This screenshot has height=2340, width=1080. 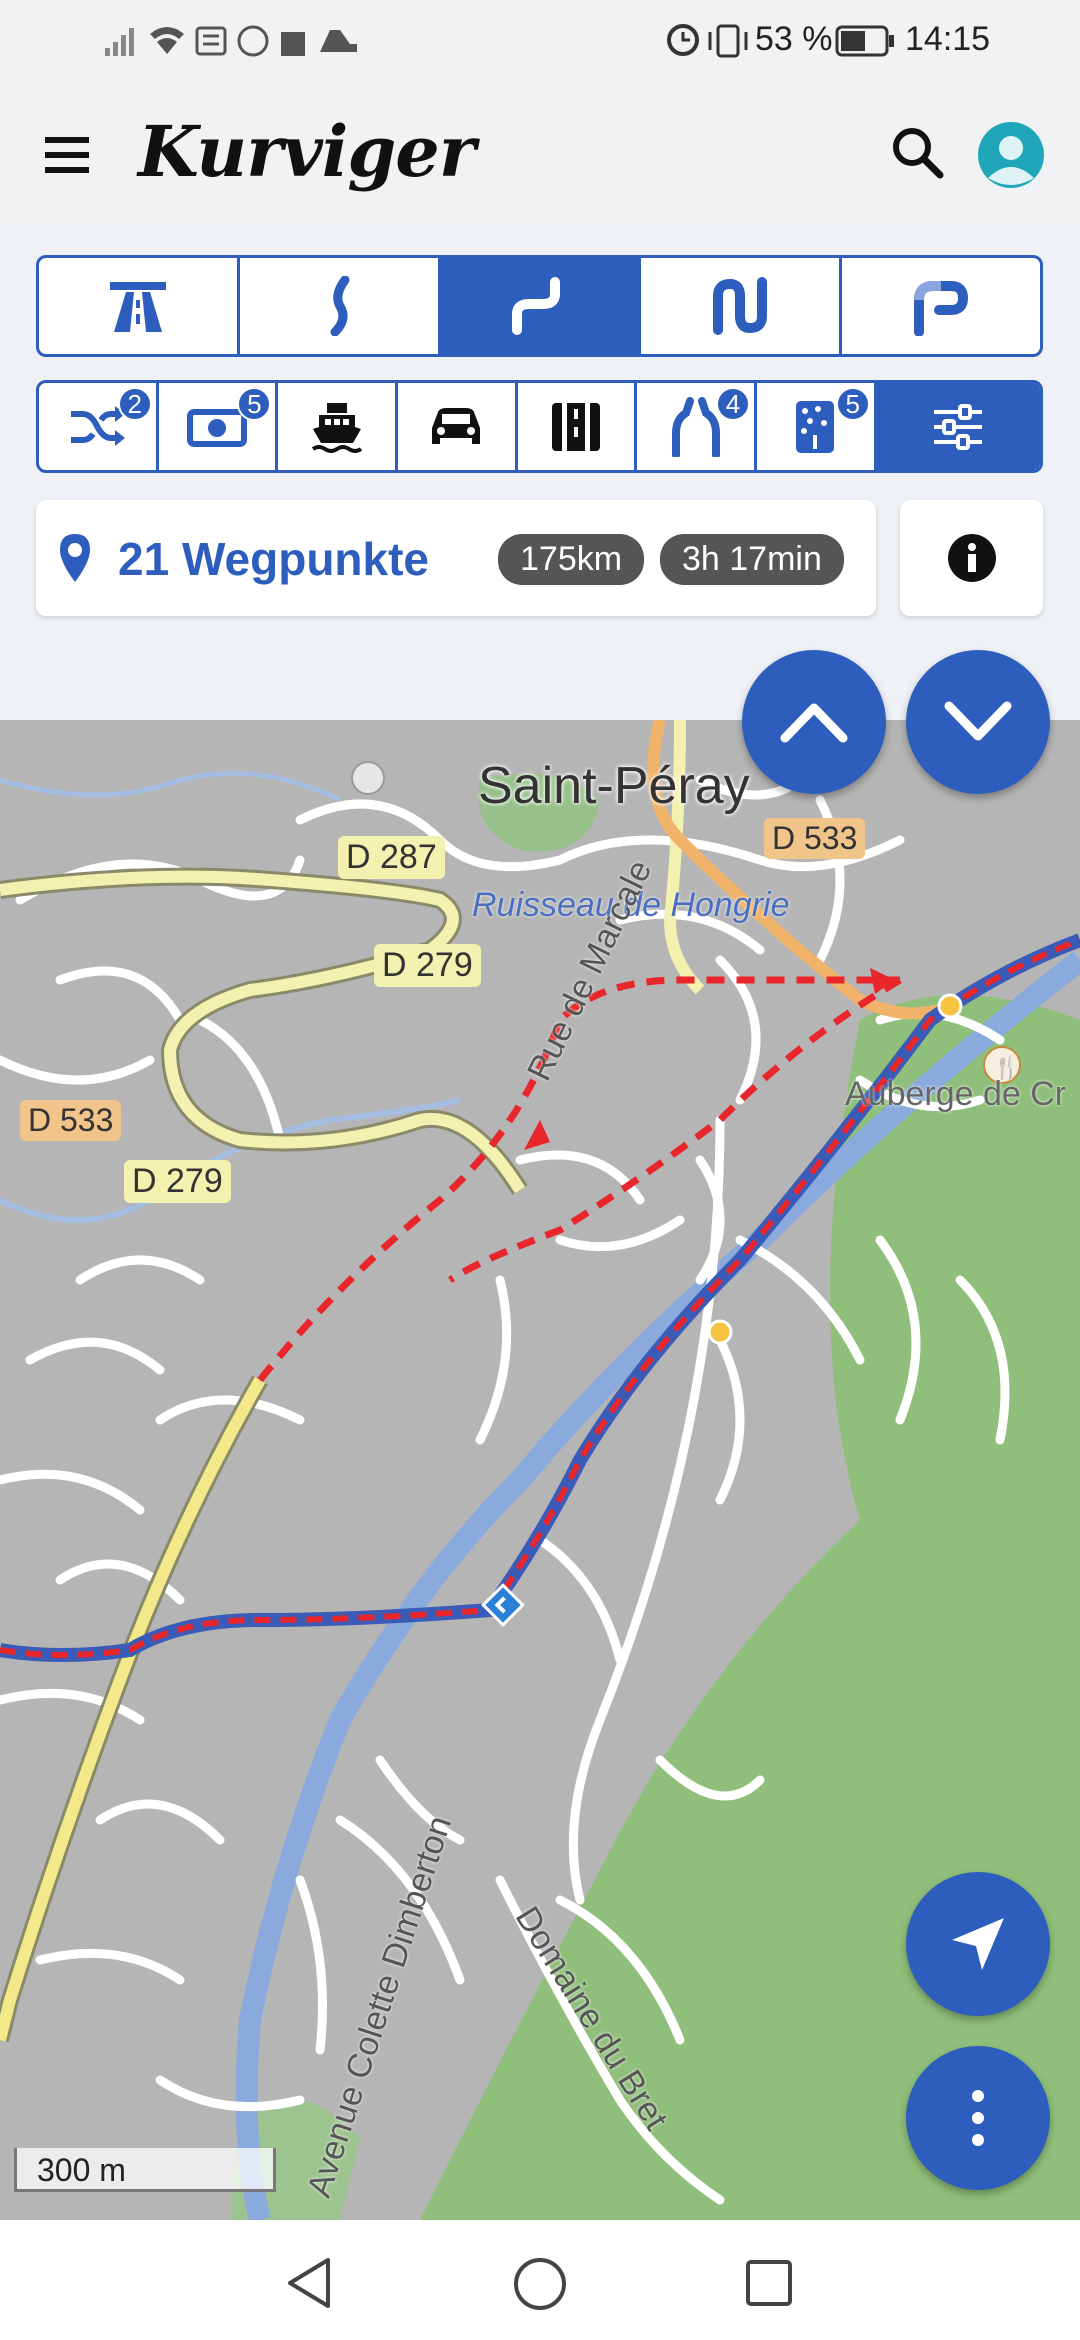 I want to click on extreme-curvy-road-icon, so click(x=941, y=308).